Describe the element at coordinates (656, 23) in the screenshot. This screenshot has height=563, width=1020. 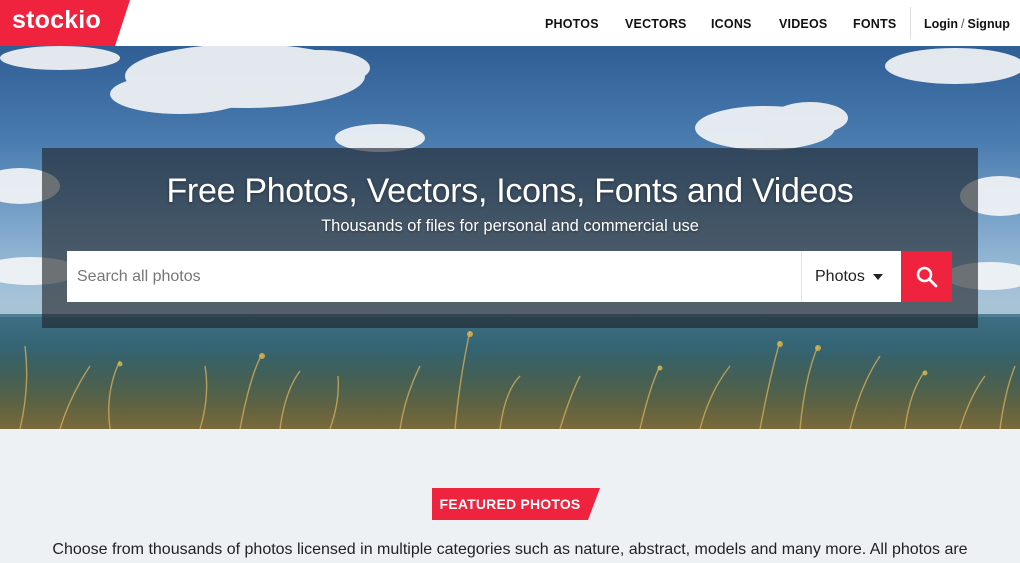
I see `nav-vectors: VECTORS` at that location.